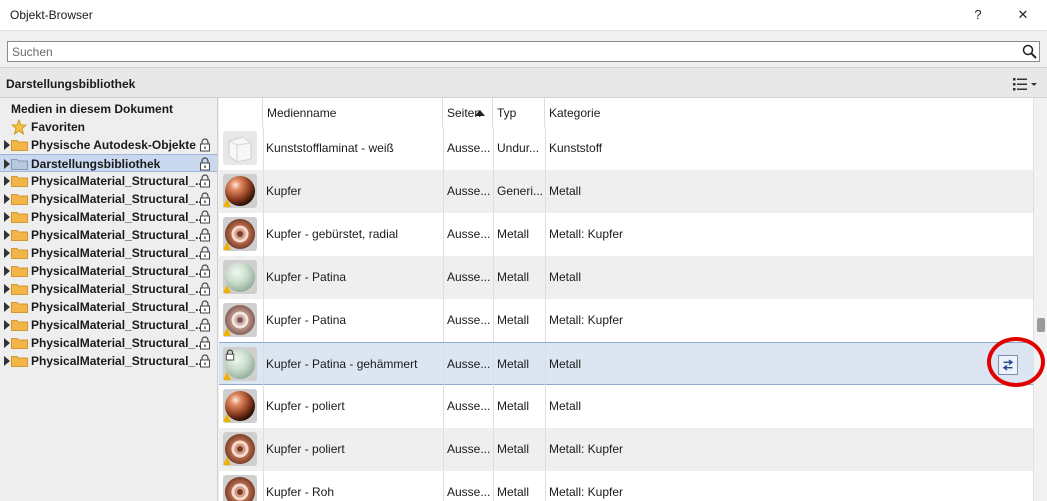  What do you see at coordinates (1041, 325) in the screenshot?
I see `scrollbar-thumb` at bounding box center [1041, 325].